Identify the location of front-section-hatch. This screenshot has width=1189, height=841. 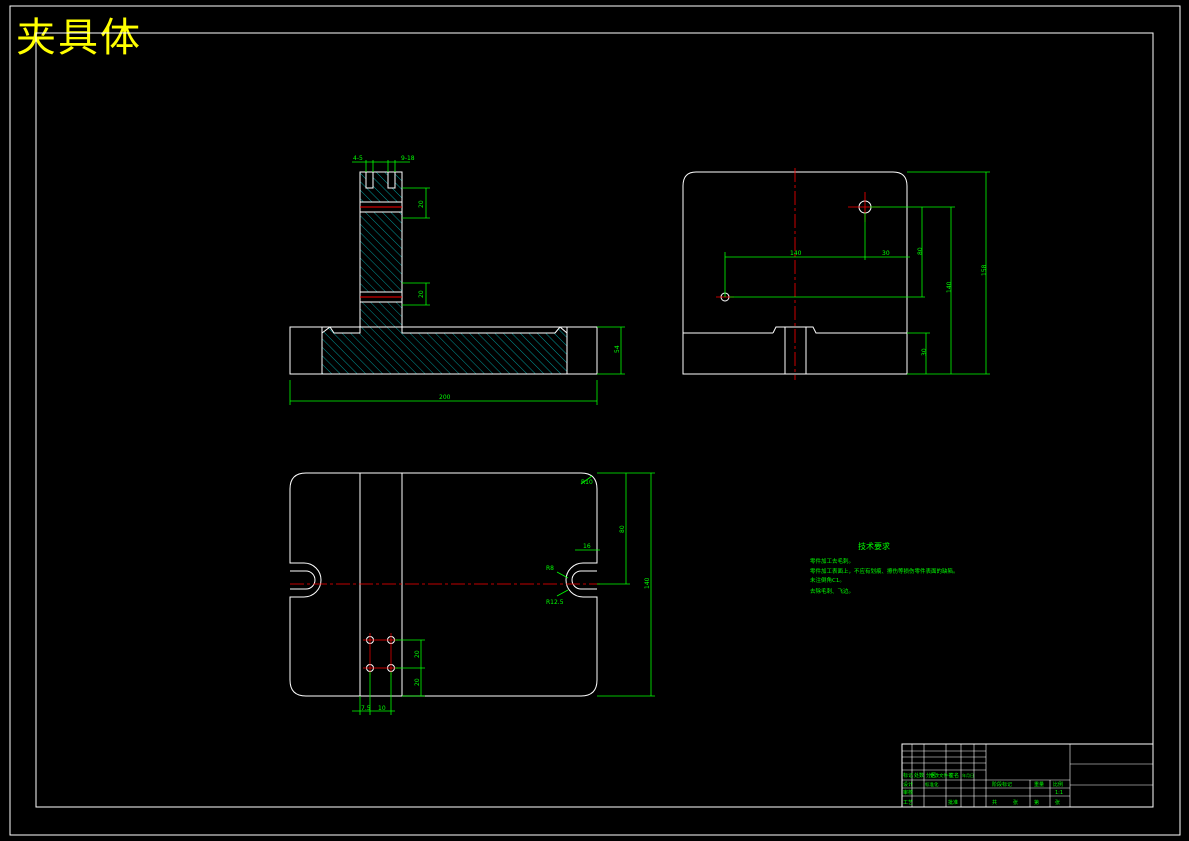
(444, 273).